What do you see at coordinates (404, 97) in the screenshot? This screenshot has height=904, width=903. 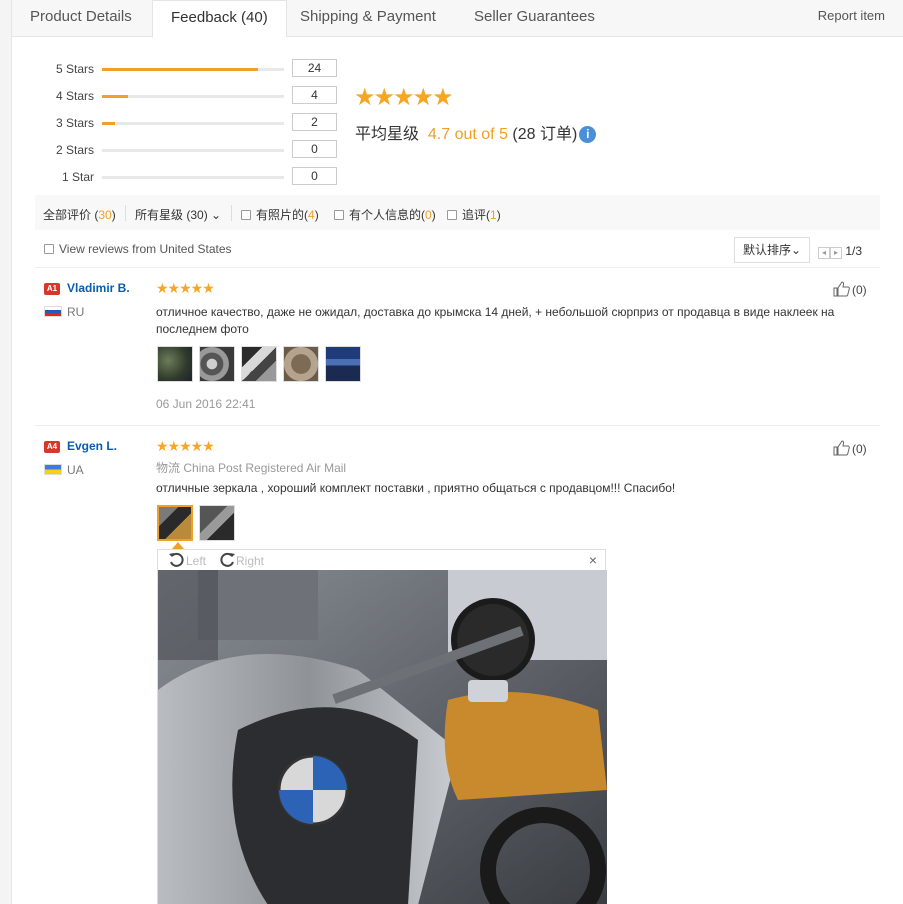 I see `average-stars: ★★★★★` at bounding box center [404, 97].